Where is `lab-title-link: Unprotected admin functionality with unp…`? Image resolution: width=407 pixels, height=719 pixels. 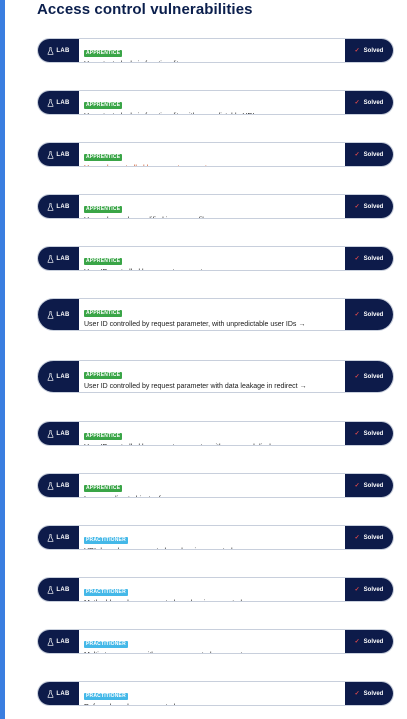 lab-title-link: Unprotected admin functionality with unp… is located at coordinates (212, 113).